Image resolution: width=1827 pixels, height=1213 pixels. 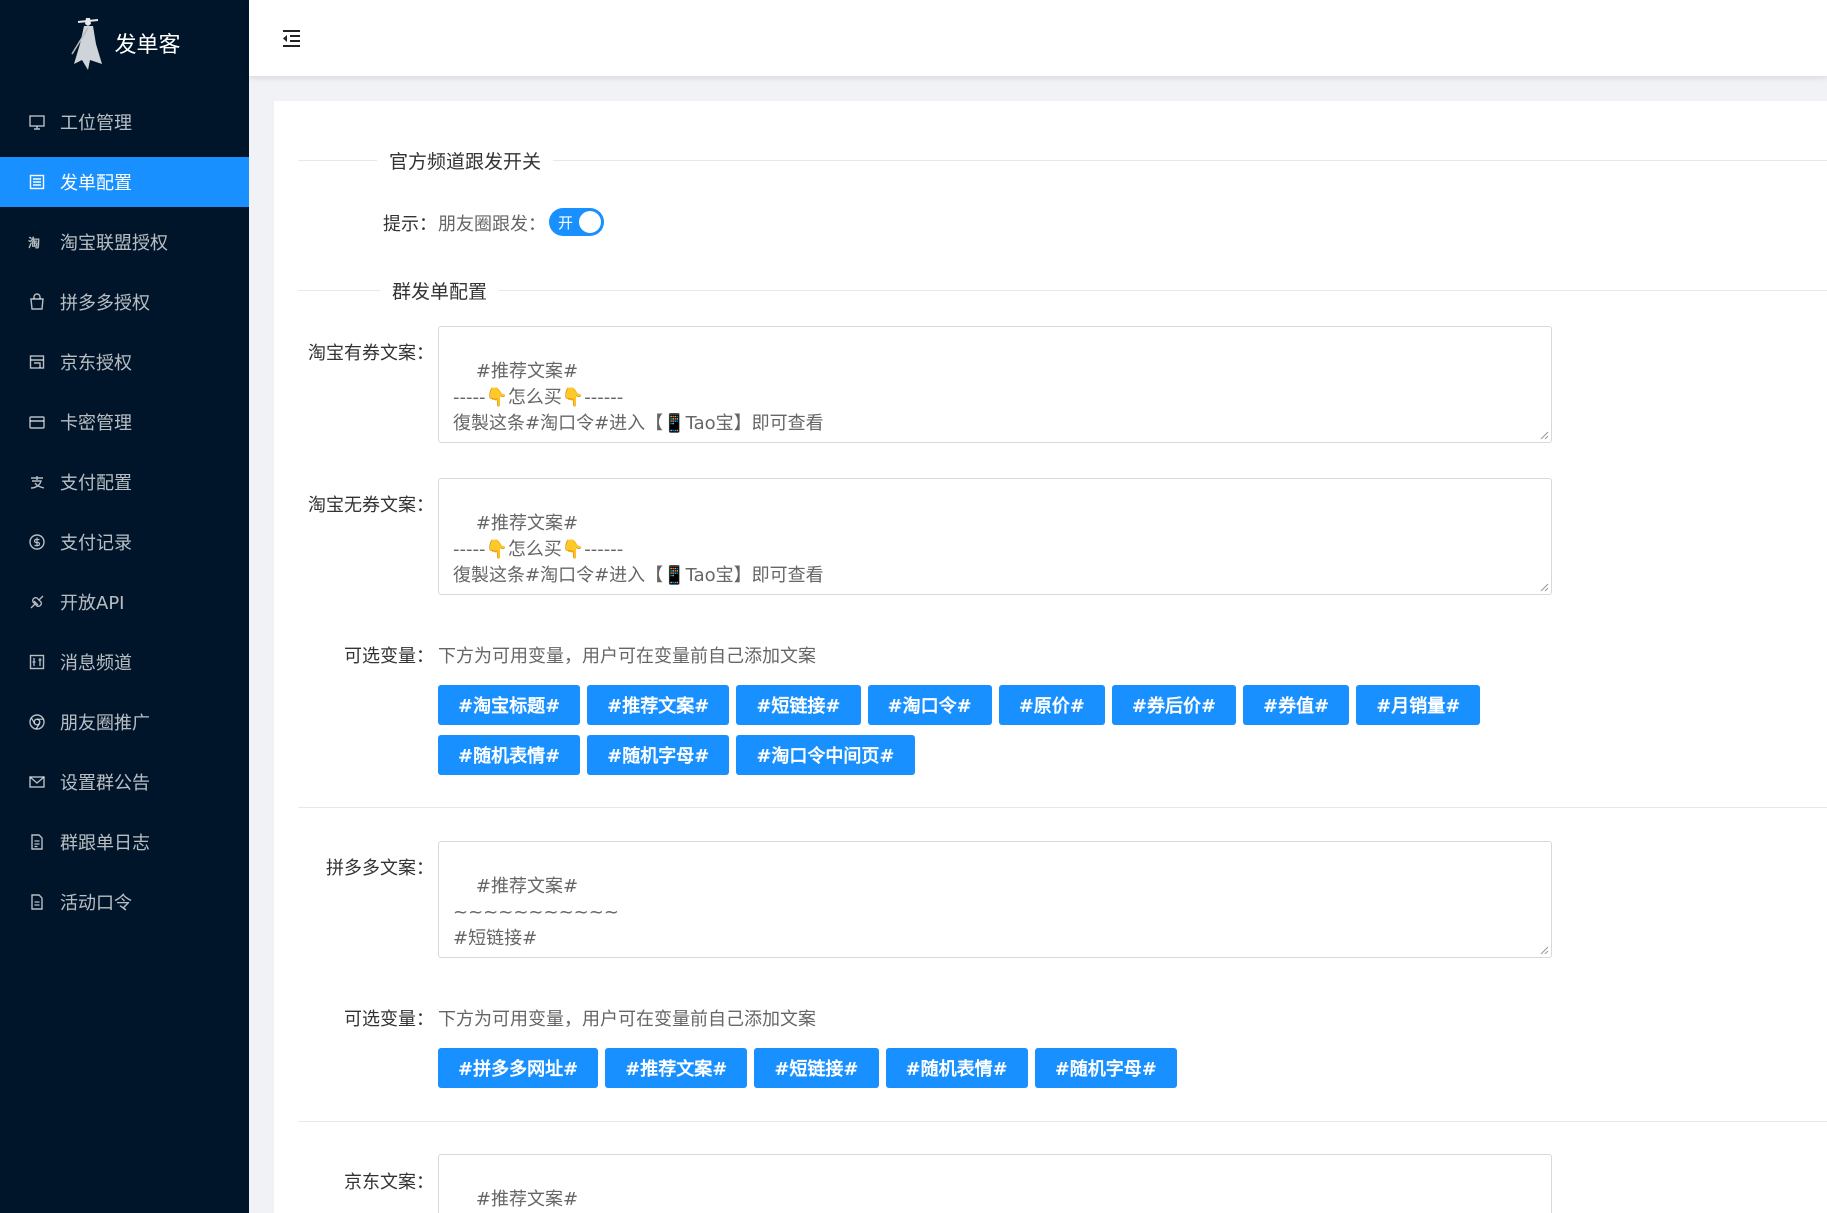 What do you see at coordinates (518, 1068) in the screenshot?
I see `variable-tag: #拼多多网址#` at bounding box center [518, 1068].